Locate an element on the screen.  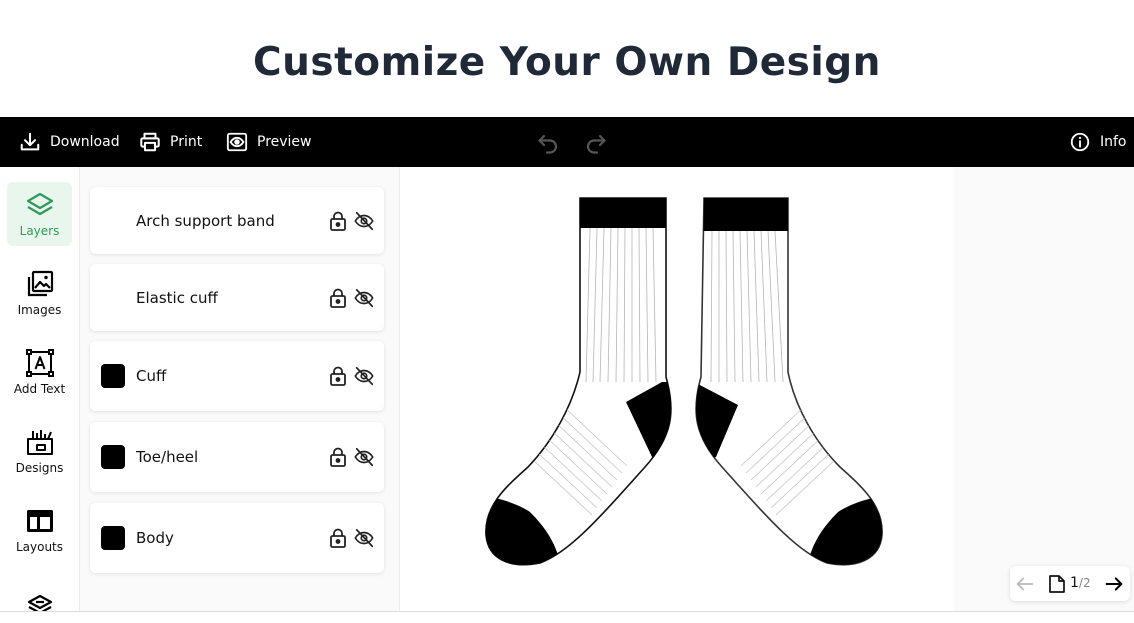
text-box-icon is located at coordinates (39, 363).